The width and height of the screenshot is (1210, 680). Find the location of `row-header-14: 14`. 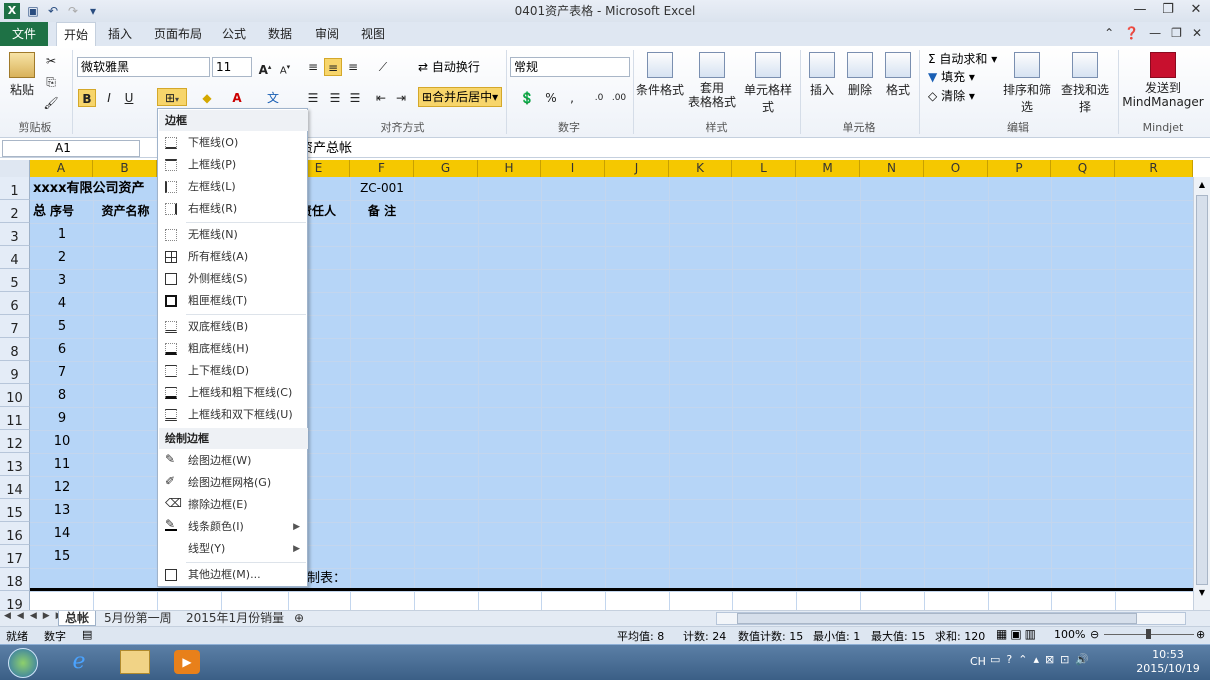

row-header-14: 14 is located at coordinates (15, 487).